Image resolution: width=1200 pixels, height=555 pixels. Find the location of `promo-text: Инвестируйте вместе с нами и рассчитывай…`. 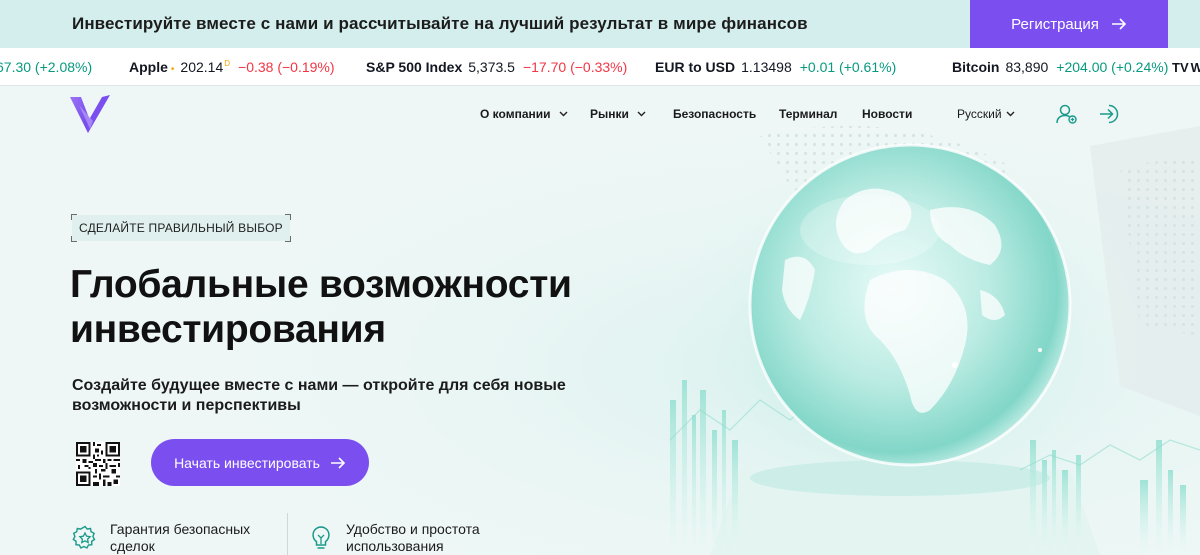

promo-text: Инвестируйте вместе с нами и рассчитывай… is located at coordinates (440, 23).